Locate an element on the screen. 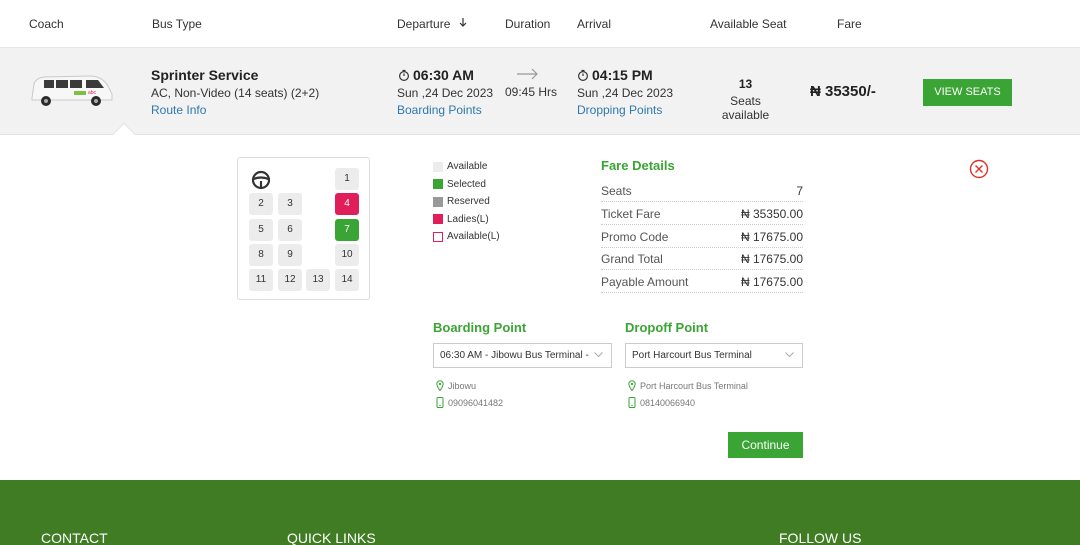 The height and width of the screenshot is (545, 1080). seat-6: 6 is located at coordinates (290, 230).